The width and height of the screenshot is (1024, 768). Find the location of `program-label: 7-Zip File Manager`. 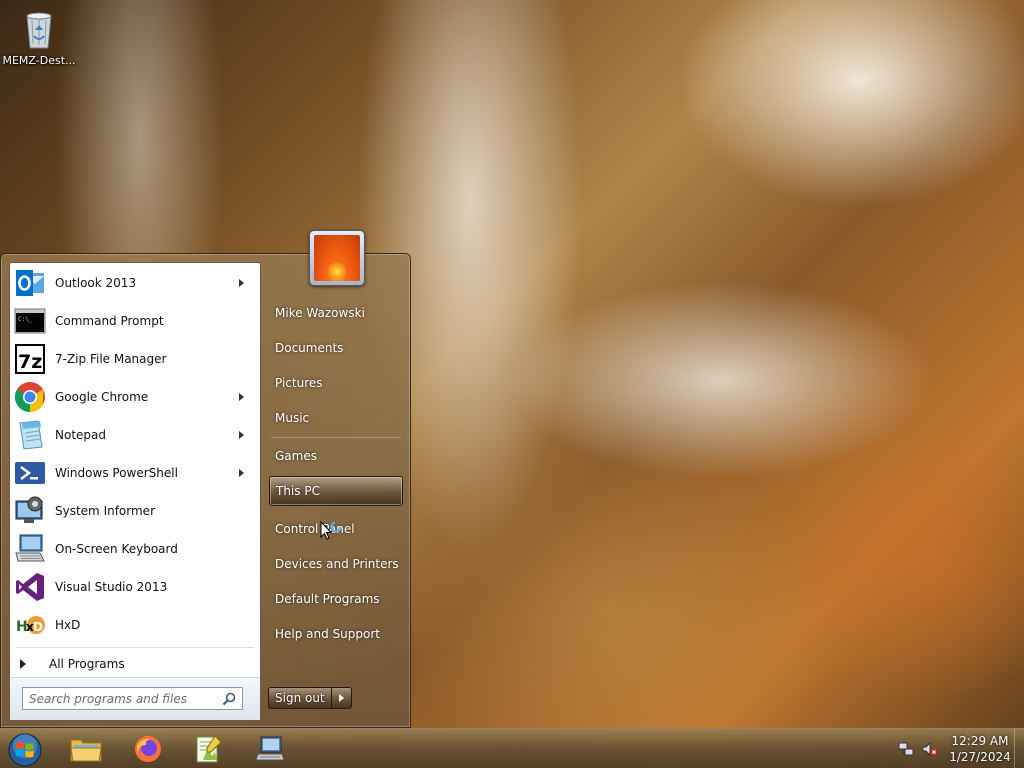

program-label: 7-Zip File Manager is located at coordinates (111, 359).